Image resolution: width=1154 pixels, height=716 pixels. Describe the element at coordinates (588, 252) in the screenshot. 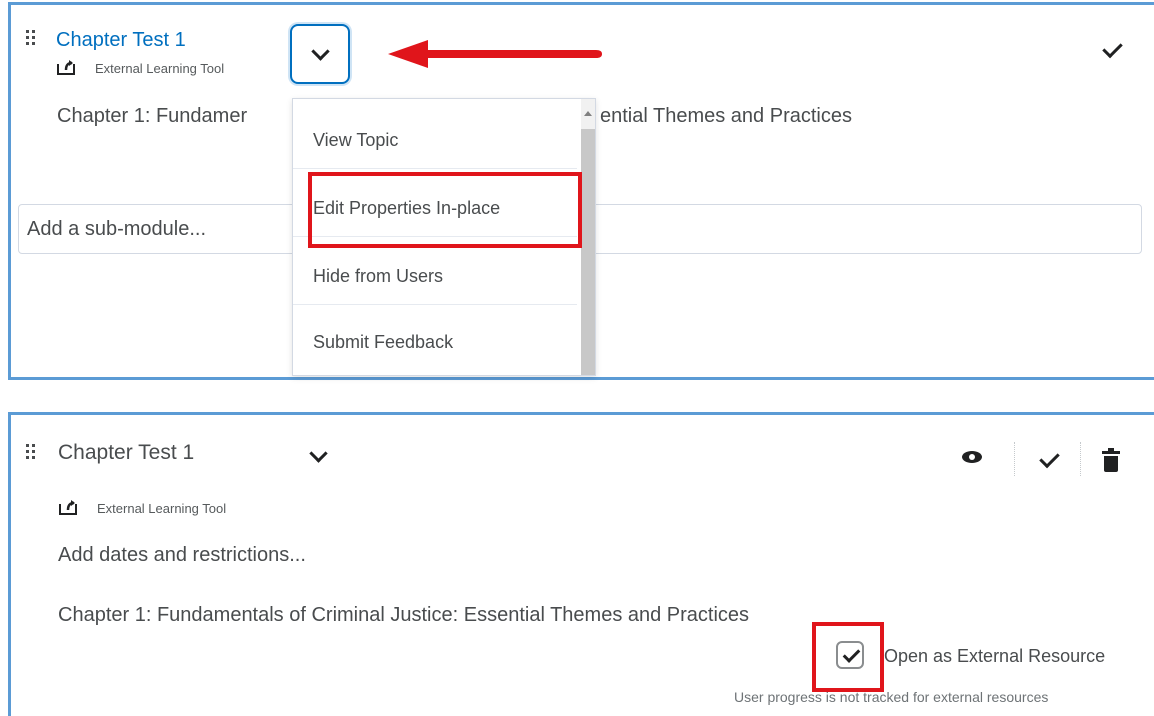

I see `menu-scrollbar-thumb` at that location.